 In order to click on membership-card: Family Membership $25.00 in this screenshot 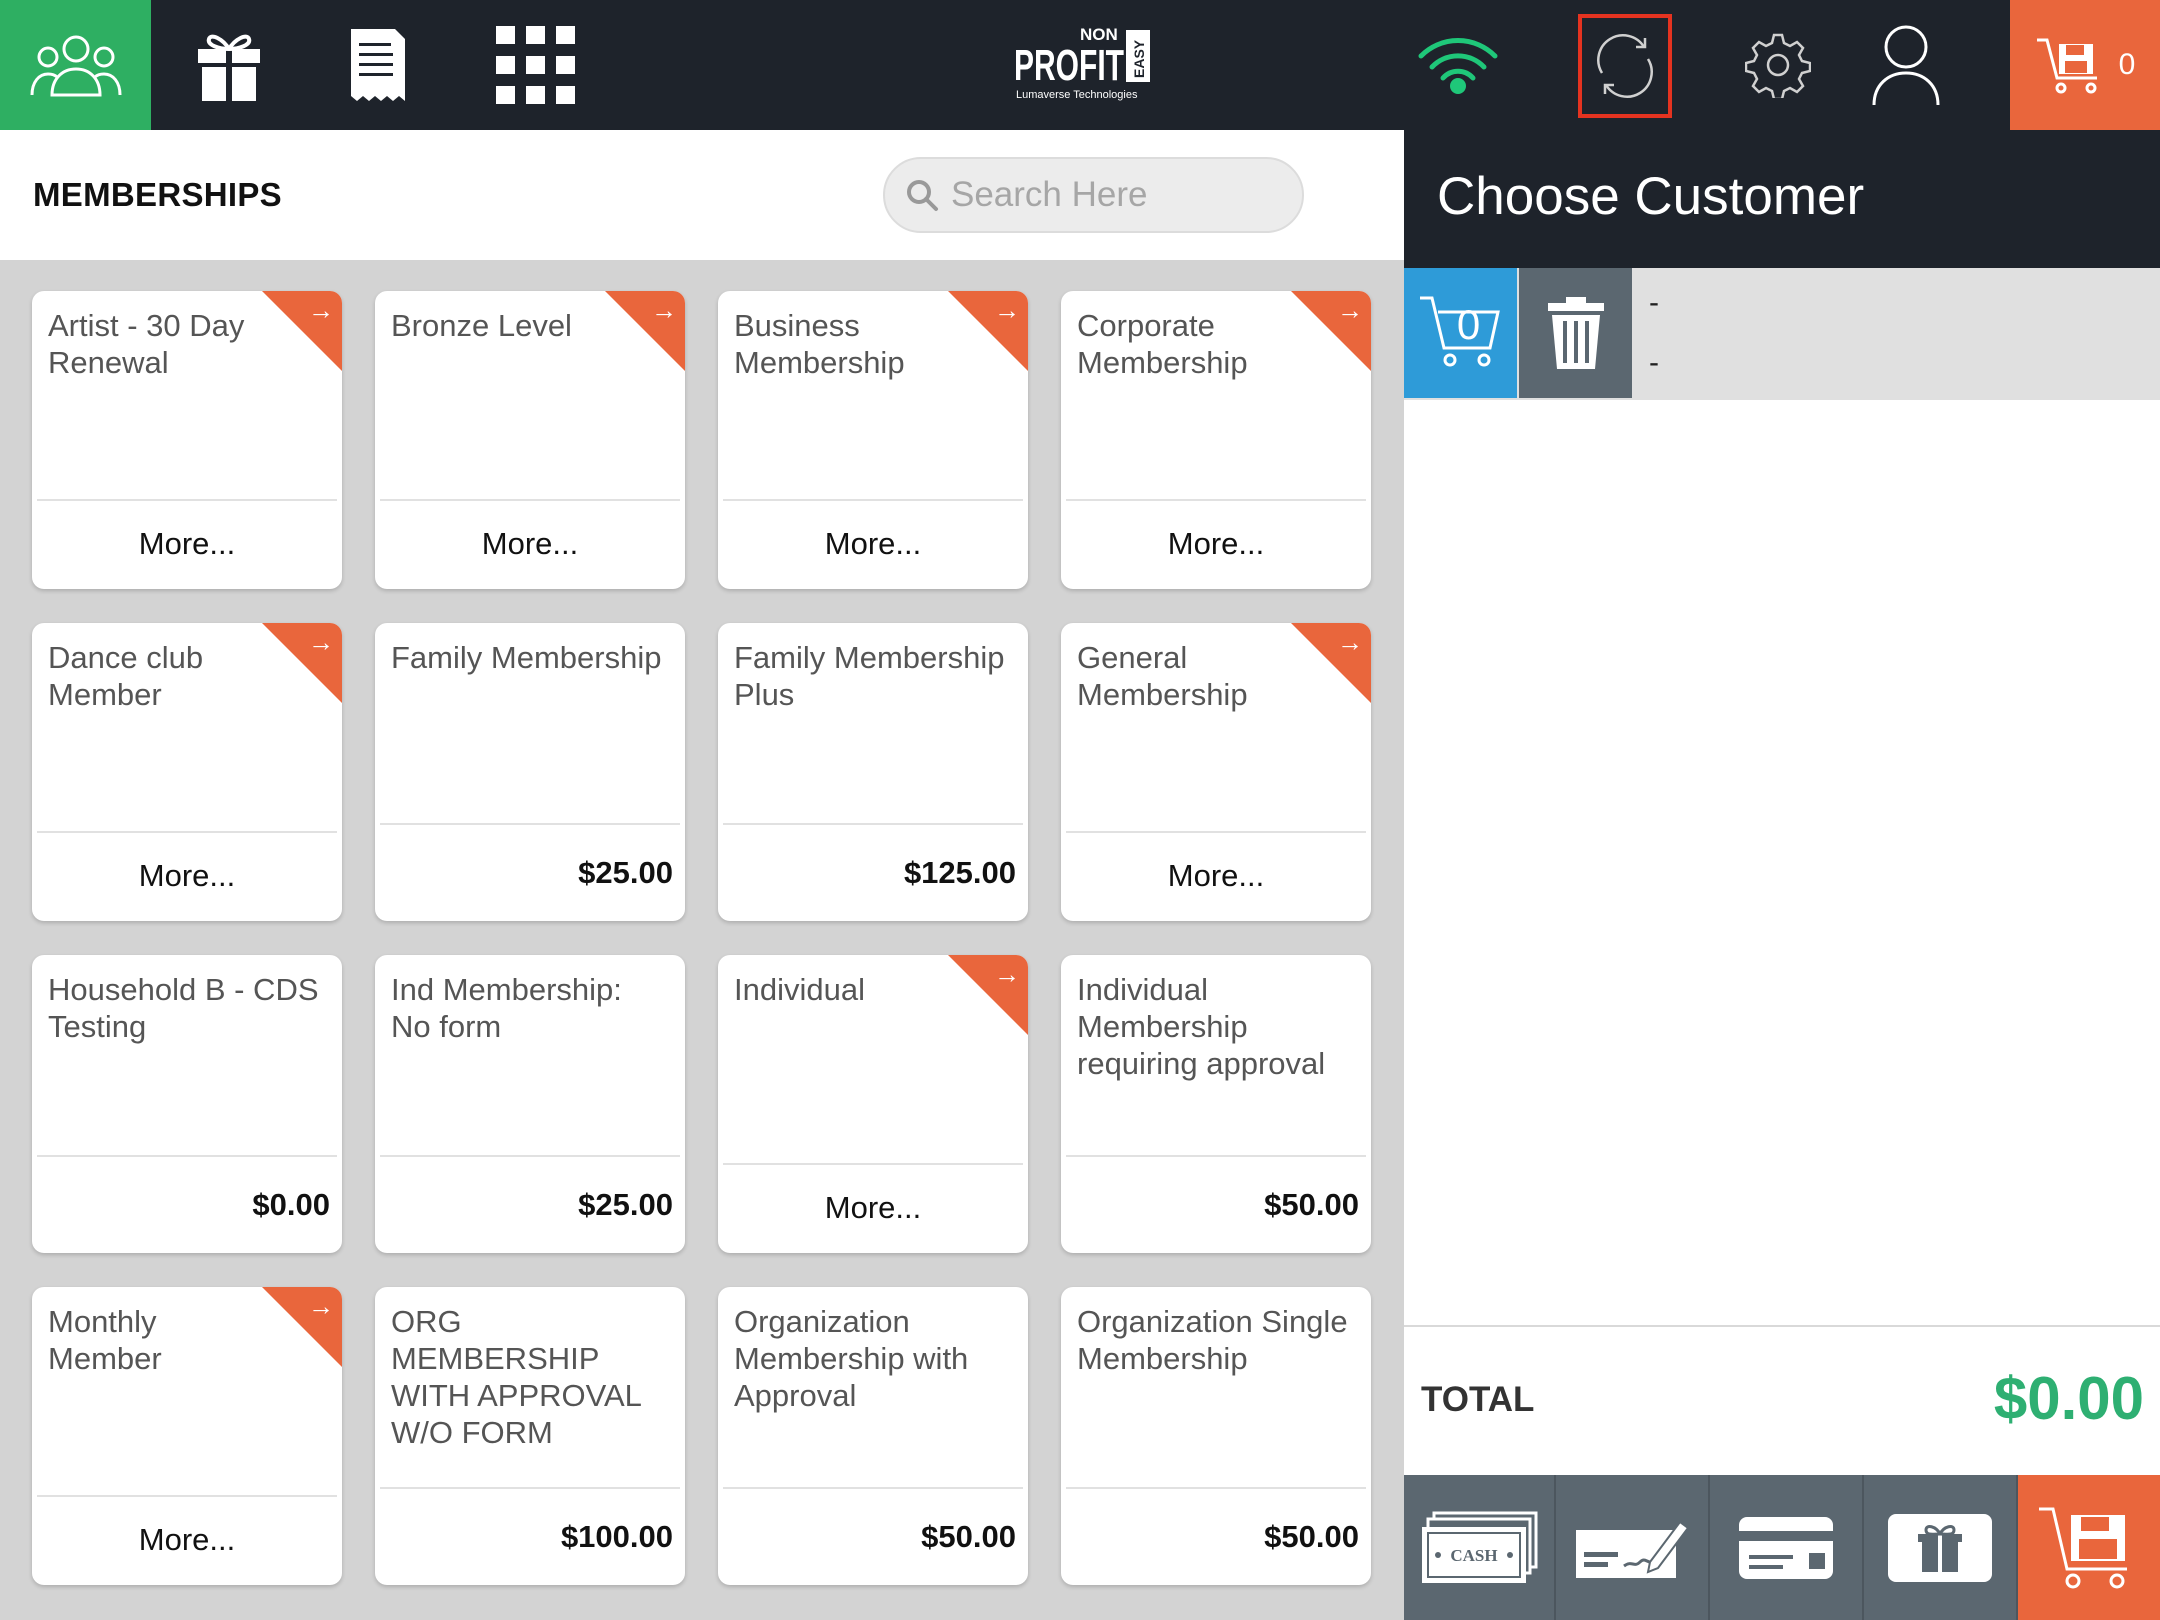, I will do `click(530, 772)`.